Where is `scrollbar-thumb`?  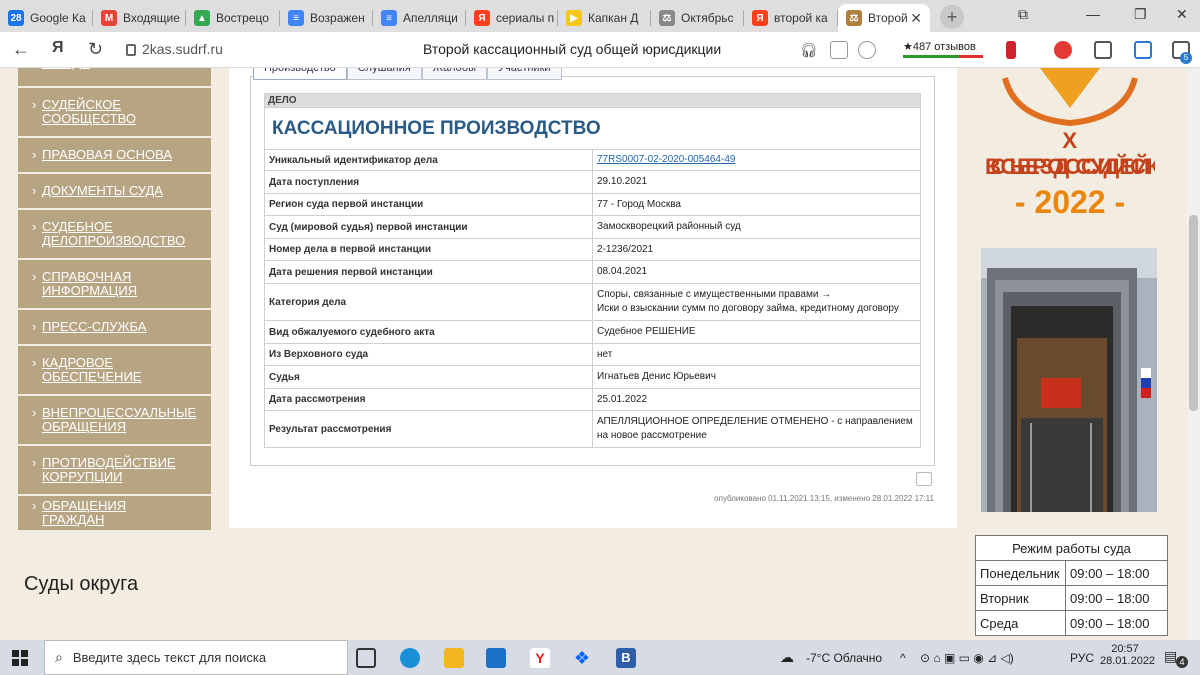
scrollbar-thumb is located at coordinates (1193, 313).